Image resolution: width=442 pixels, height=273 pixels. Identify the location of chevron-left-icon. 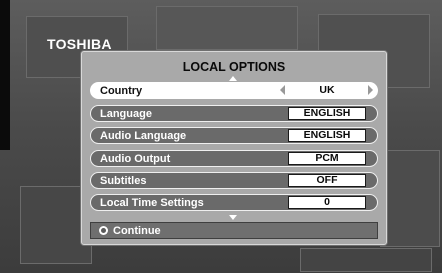
(282, 90).